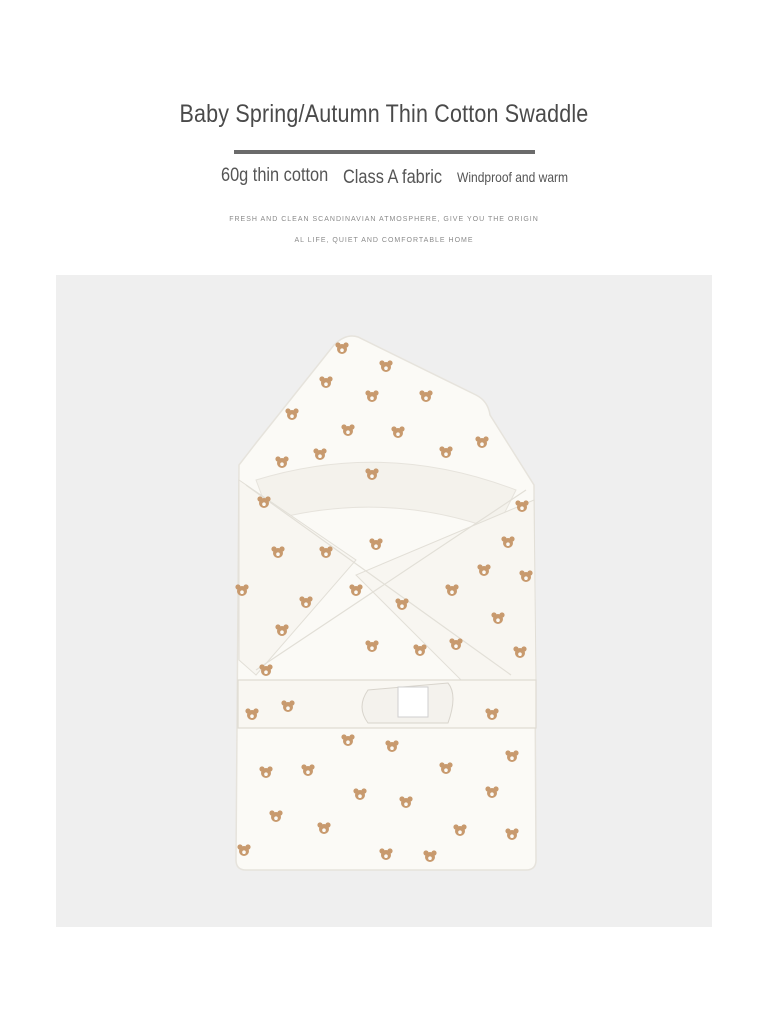 Image resolution: width=768 pixels, height=1024 pixels. I want to click on feature-class-a-fabric: Class A fabric, so click(392, 177).